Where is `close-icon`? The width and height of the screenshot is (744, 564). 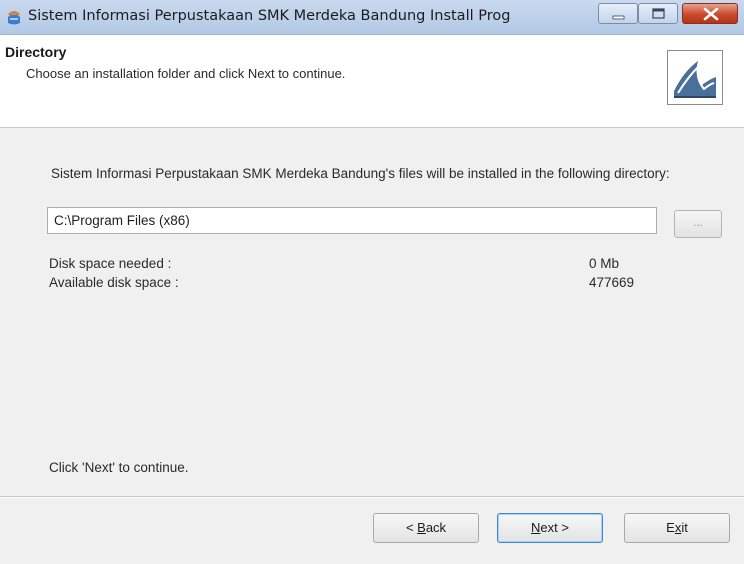 close-icon is located at coordinates (711, 14).